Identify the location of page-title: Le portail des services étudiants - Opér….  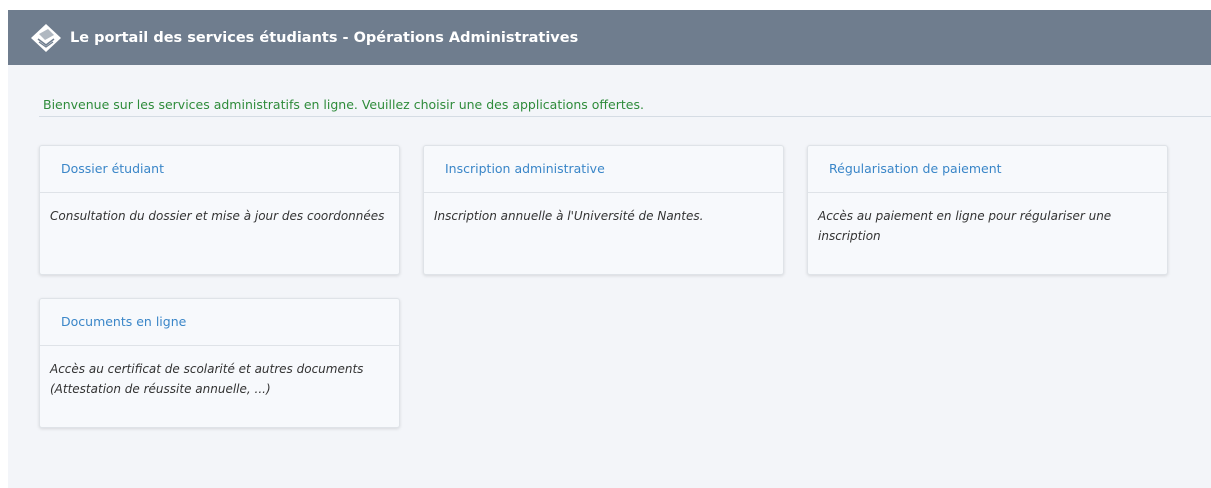
(324, 38).